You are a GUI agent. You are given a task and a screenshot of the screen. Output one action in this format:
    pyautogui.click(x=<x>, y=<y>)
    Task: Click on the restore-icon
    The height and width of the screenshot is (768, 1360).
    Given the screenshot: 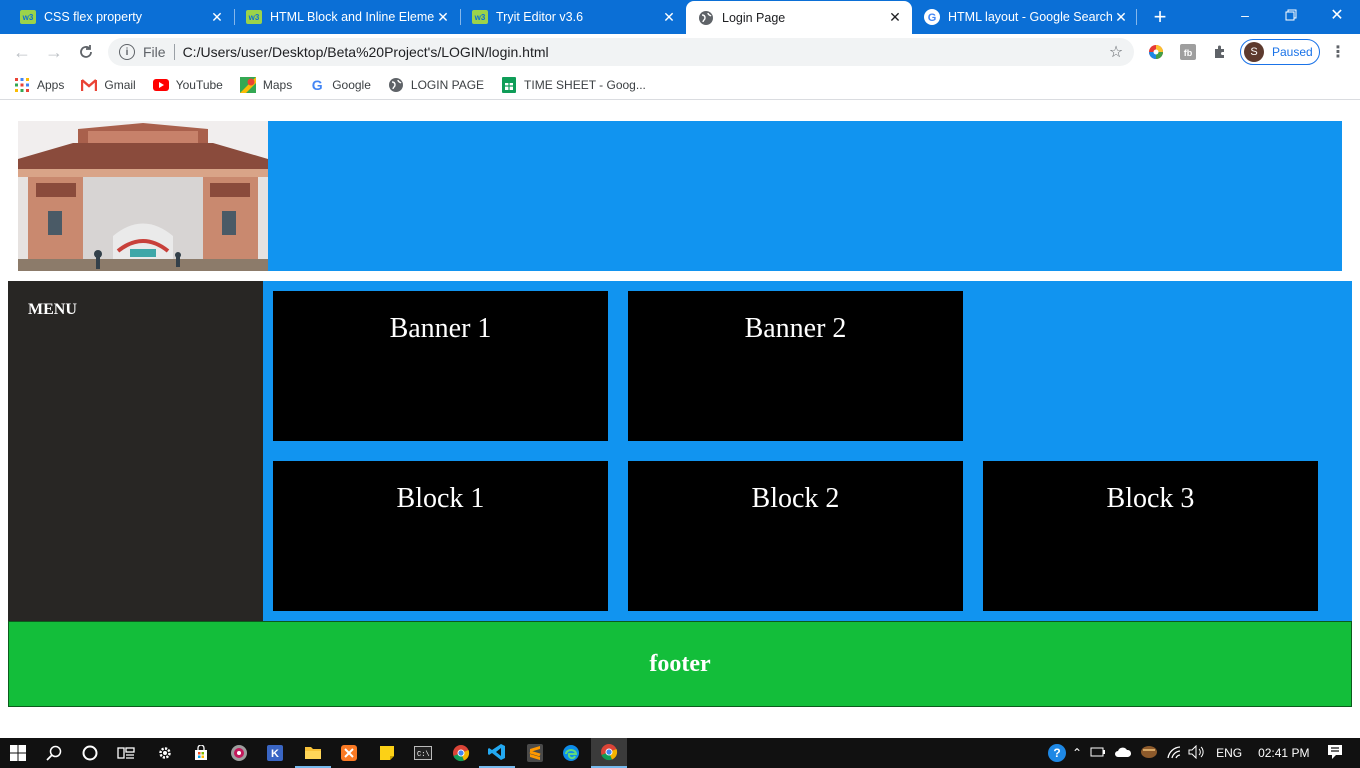 What is the action you would take?
    pyautogui.click(x=1291, y=15)
    